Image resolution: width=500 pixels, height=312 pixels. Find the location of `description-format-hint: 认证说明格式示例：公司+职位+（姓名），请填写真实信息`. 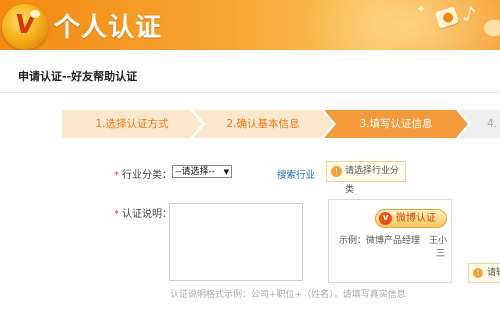

description-format-hint: 认证说明格式示例：公司+职位+（姓名），请填写真实信息 is located at coordinates (288, 295).